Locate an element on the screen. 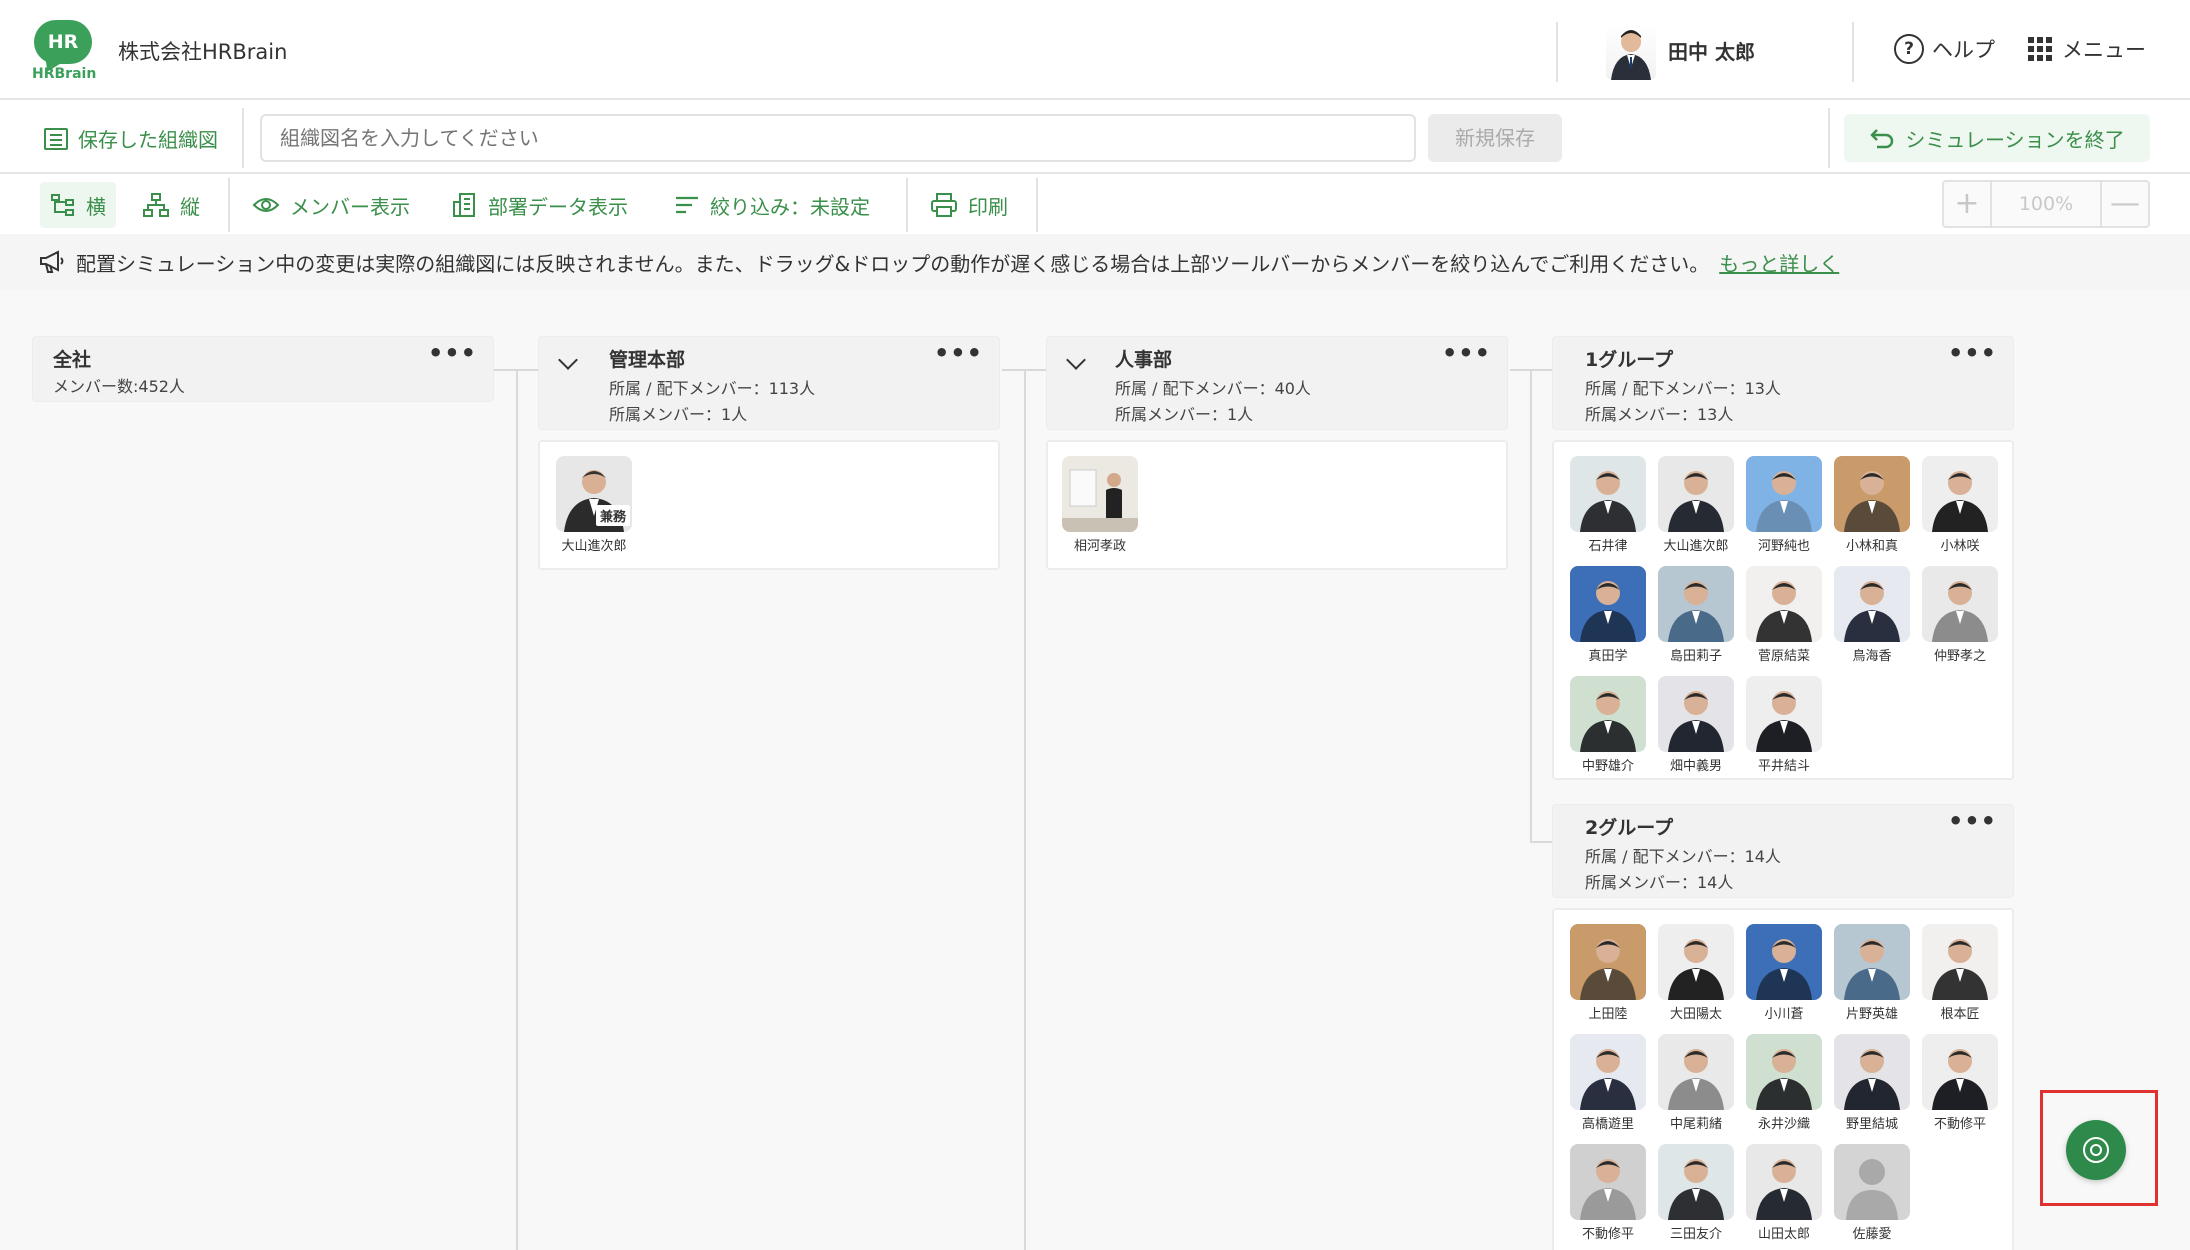 The height and width of the screenshot is (1250, 2190). member-name: 菅原結菜 is located at coordinates (1783, 656).